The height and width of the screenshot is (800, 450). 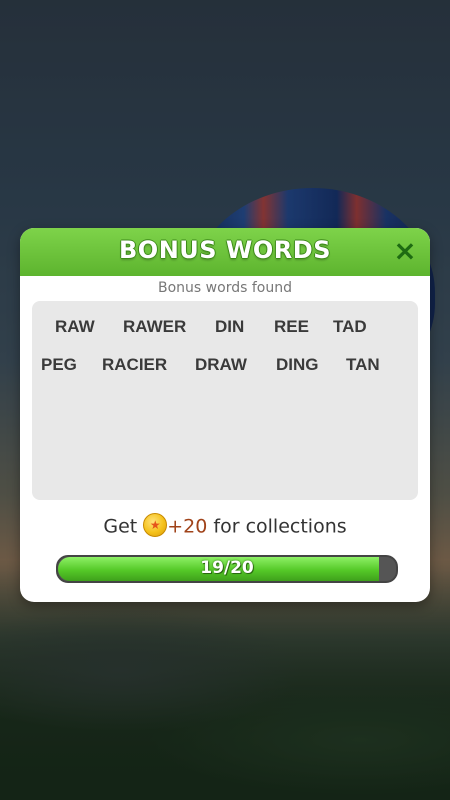 I want to click on reward-prefix: Get, so click(x=120, y=526).